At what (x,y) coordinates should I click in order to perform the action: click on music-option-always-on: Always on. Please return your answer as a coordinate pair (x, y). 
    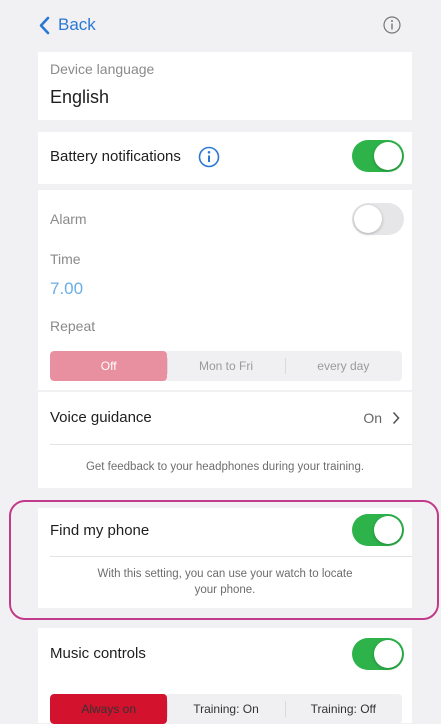
    Looking at the image, I should click on (109, 709).